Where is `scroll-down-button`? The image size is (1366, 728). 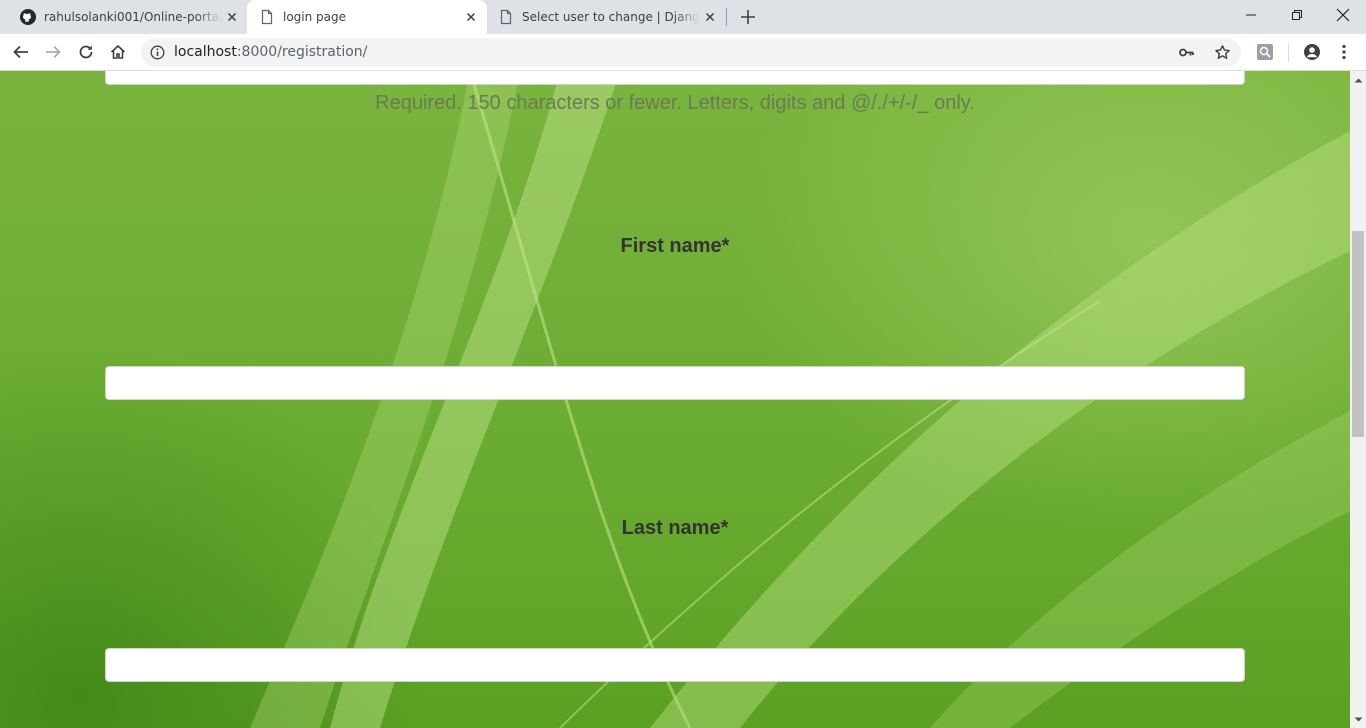
scroll-down-button is located at coordinates (1358, 719).